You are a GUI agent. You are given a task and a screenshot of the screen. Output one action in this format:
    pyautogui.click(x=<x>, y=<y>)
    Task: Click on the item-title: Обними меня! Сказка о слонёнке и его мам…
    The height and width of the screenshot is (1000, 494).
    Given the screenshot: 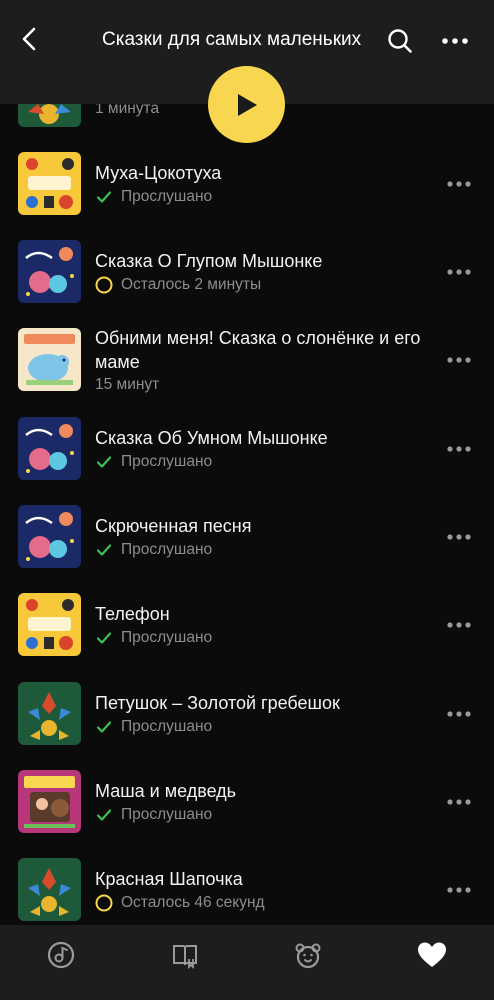 What is the action you would take?
    pyautogui.click(x=258, y=350)
    